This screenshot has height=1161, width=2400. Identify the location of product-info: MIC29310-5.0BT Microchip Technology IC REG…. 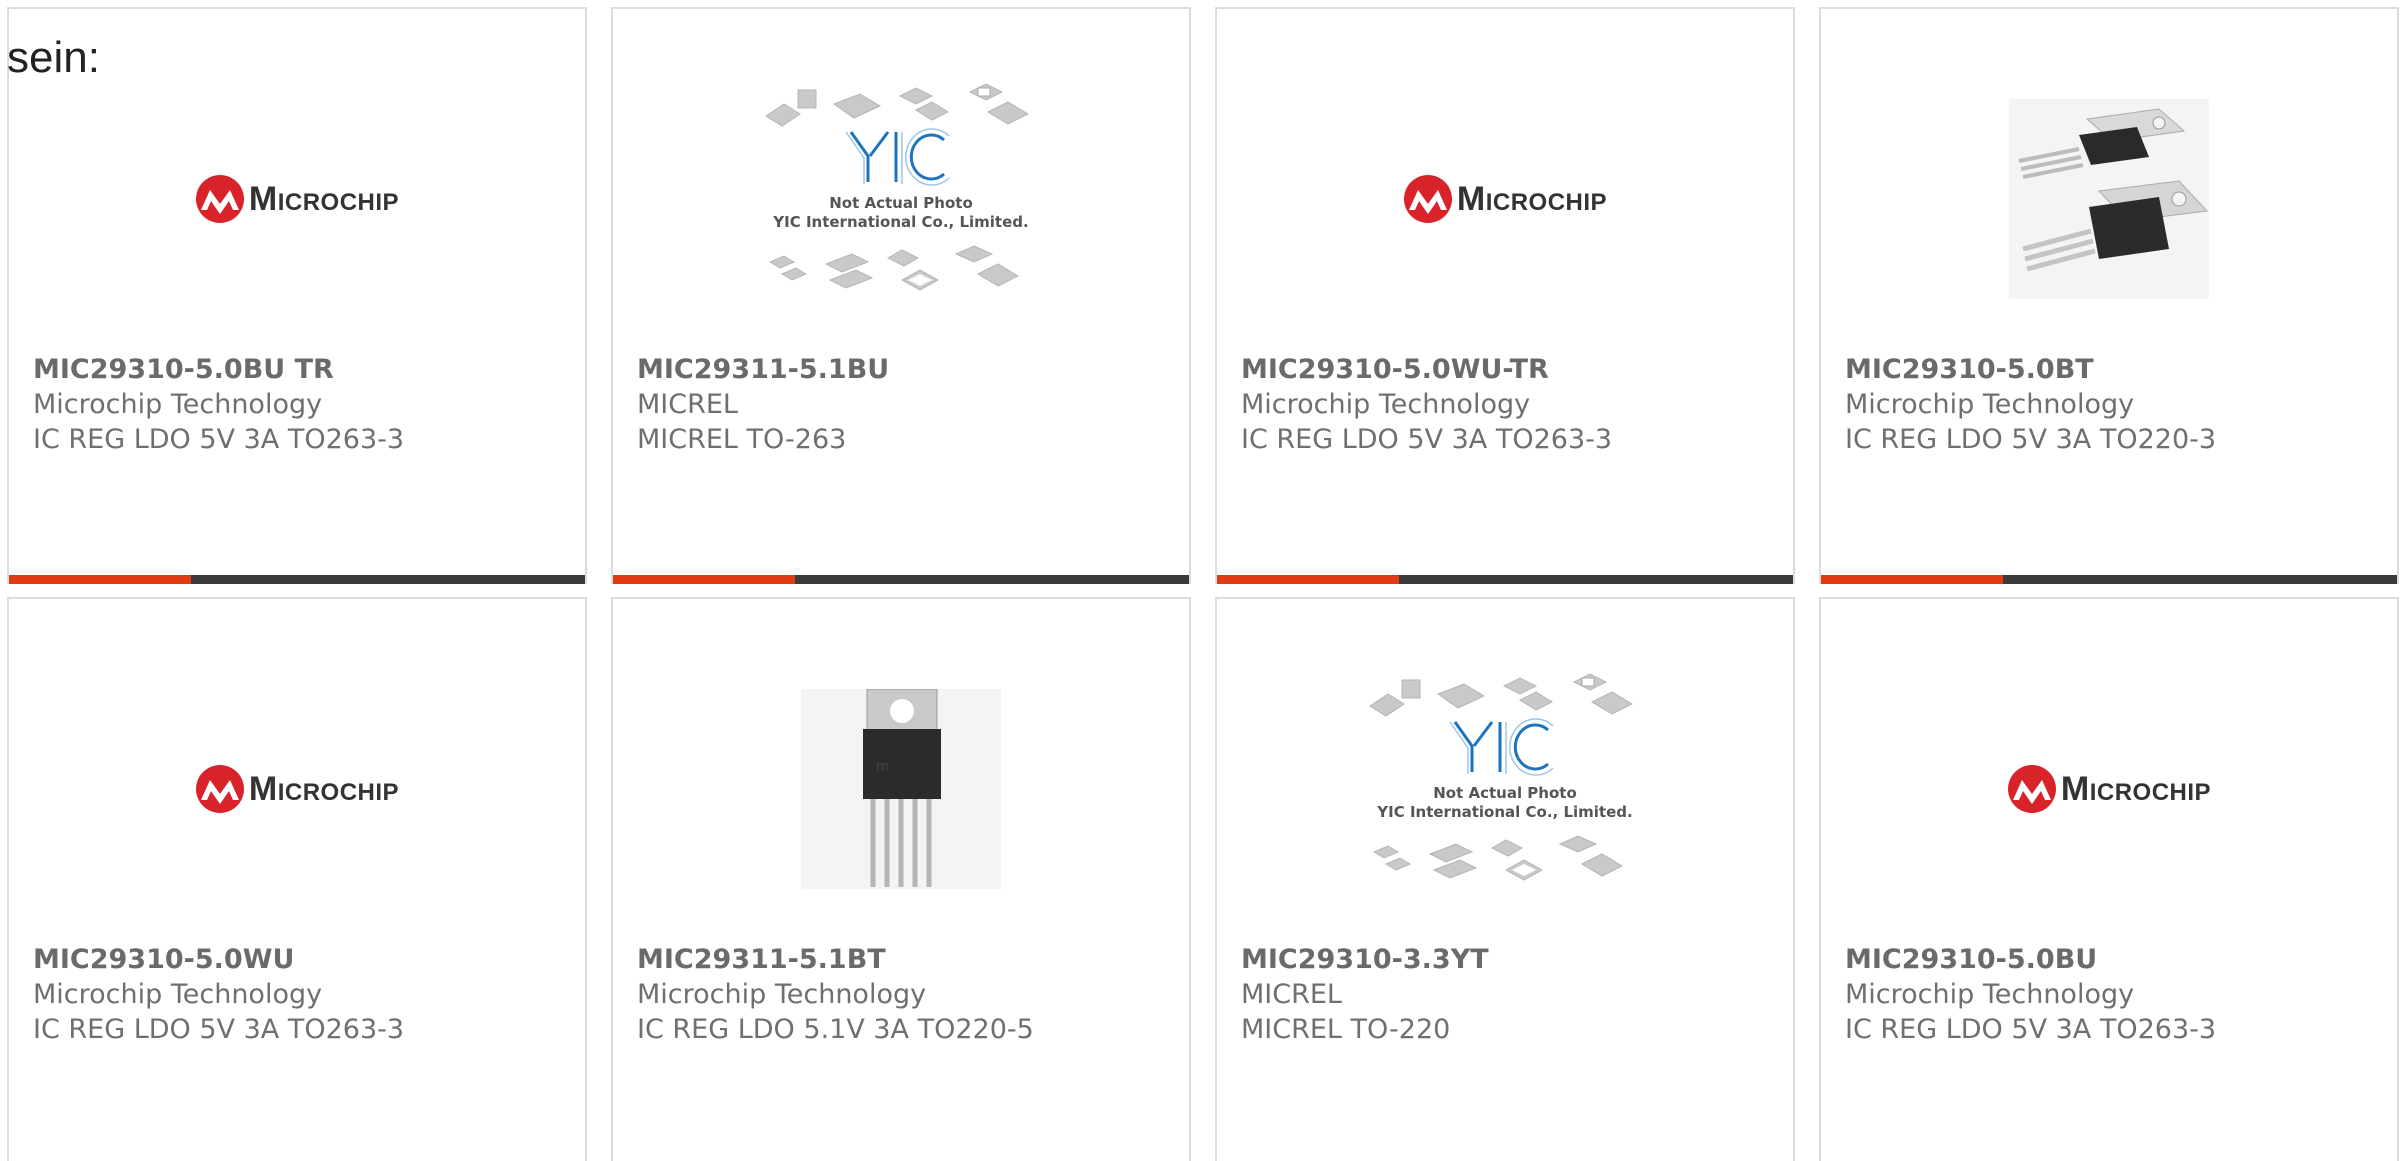
(2111, 404).